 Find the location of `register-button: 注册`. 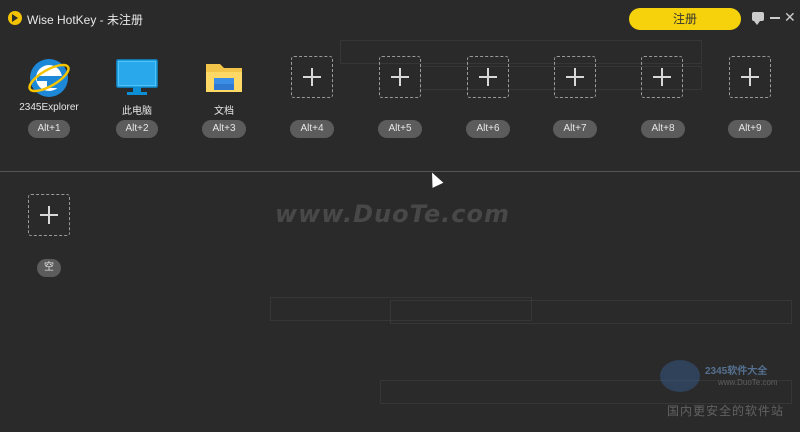

register-button: 注册 is located at coordinates (685, 19).